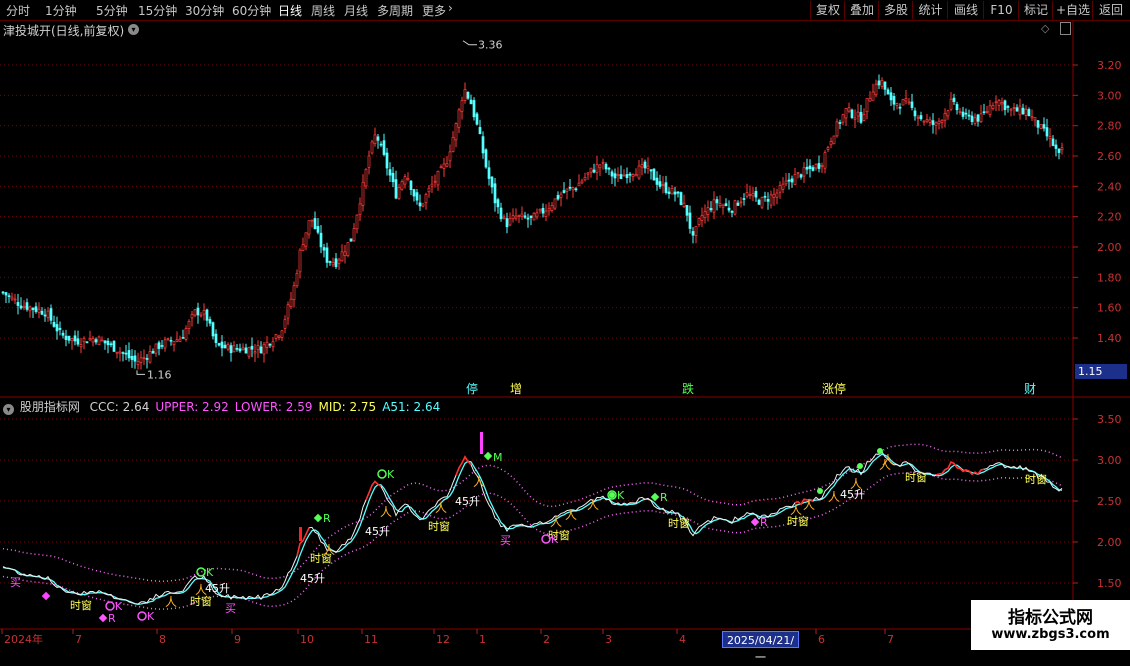 This screenshot has width=1130, height=666. What do you see at coordinates (469, 43) in the screenshot?
I see `high-pointer` at bounding box center [469, 43].